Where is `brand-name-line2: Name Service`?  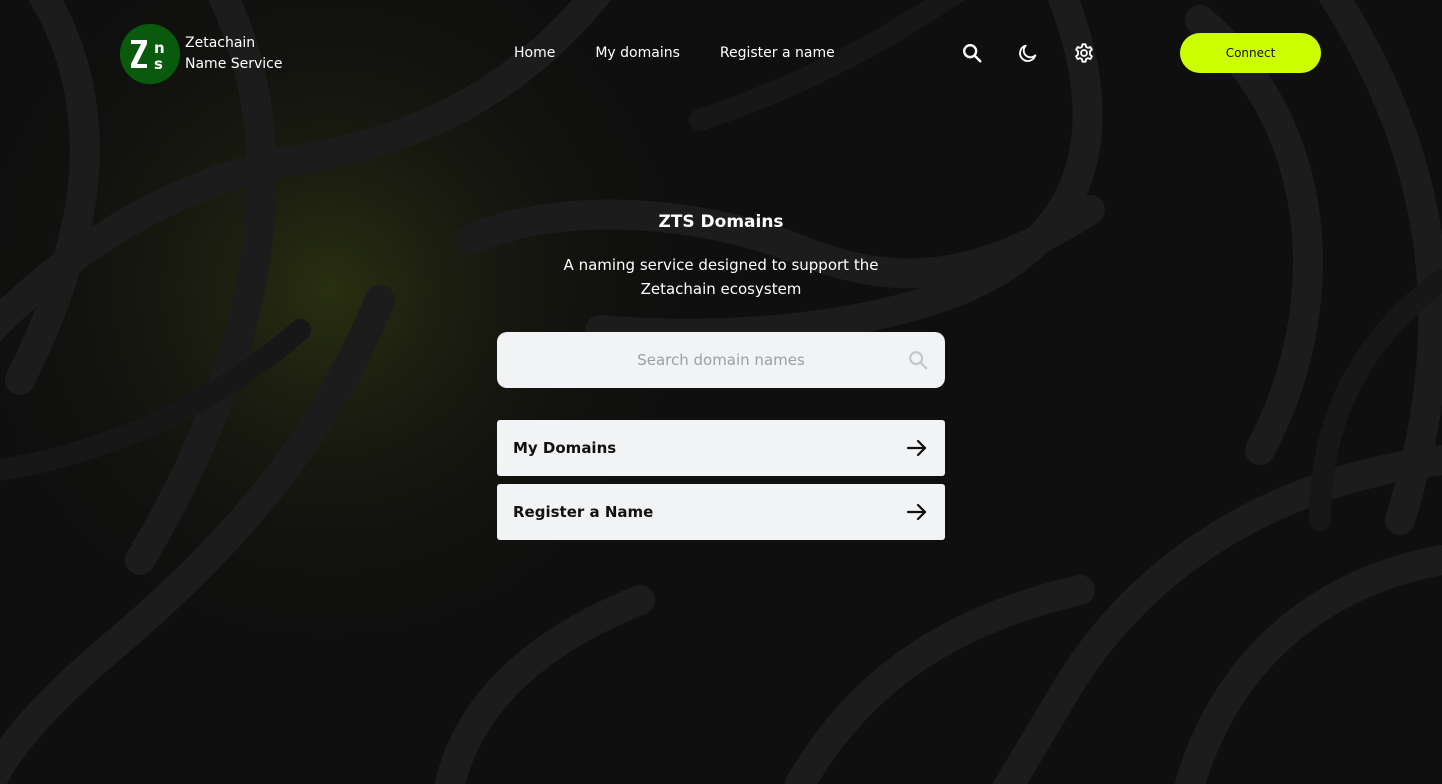 brand-name-line2: Name Service is located at coordinates (234, 64).